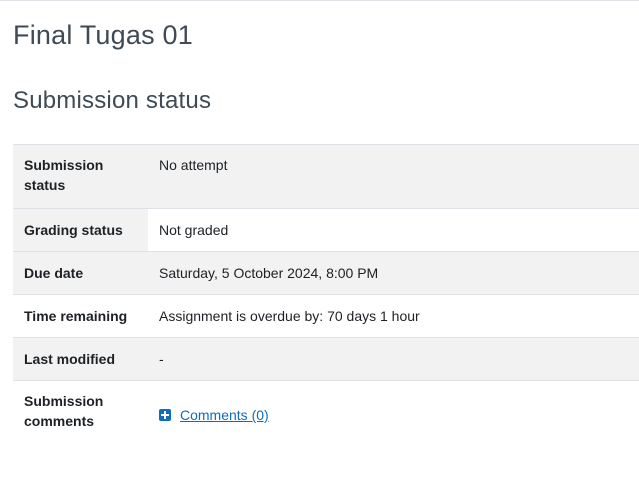 The height and width of the screenshot is (497, 639). Describe the element at coordinates (165, 415) in the screenshot. I see `plus-square-icon` at that location.